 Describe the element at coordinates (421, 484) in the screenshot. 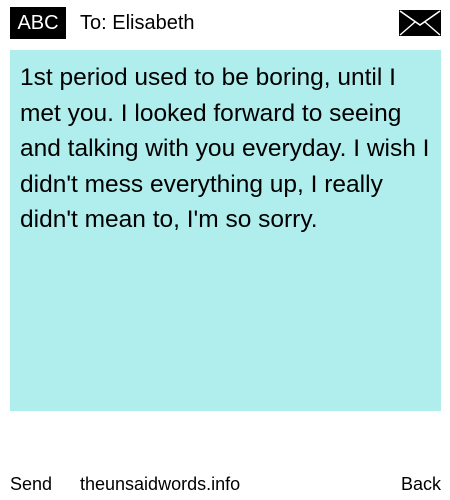

I see `back-button: Back` at that location.